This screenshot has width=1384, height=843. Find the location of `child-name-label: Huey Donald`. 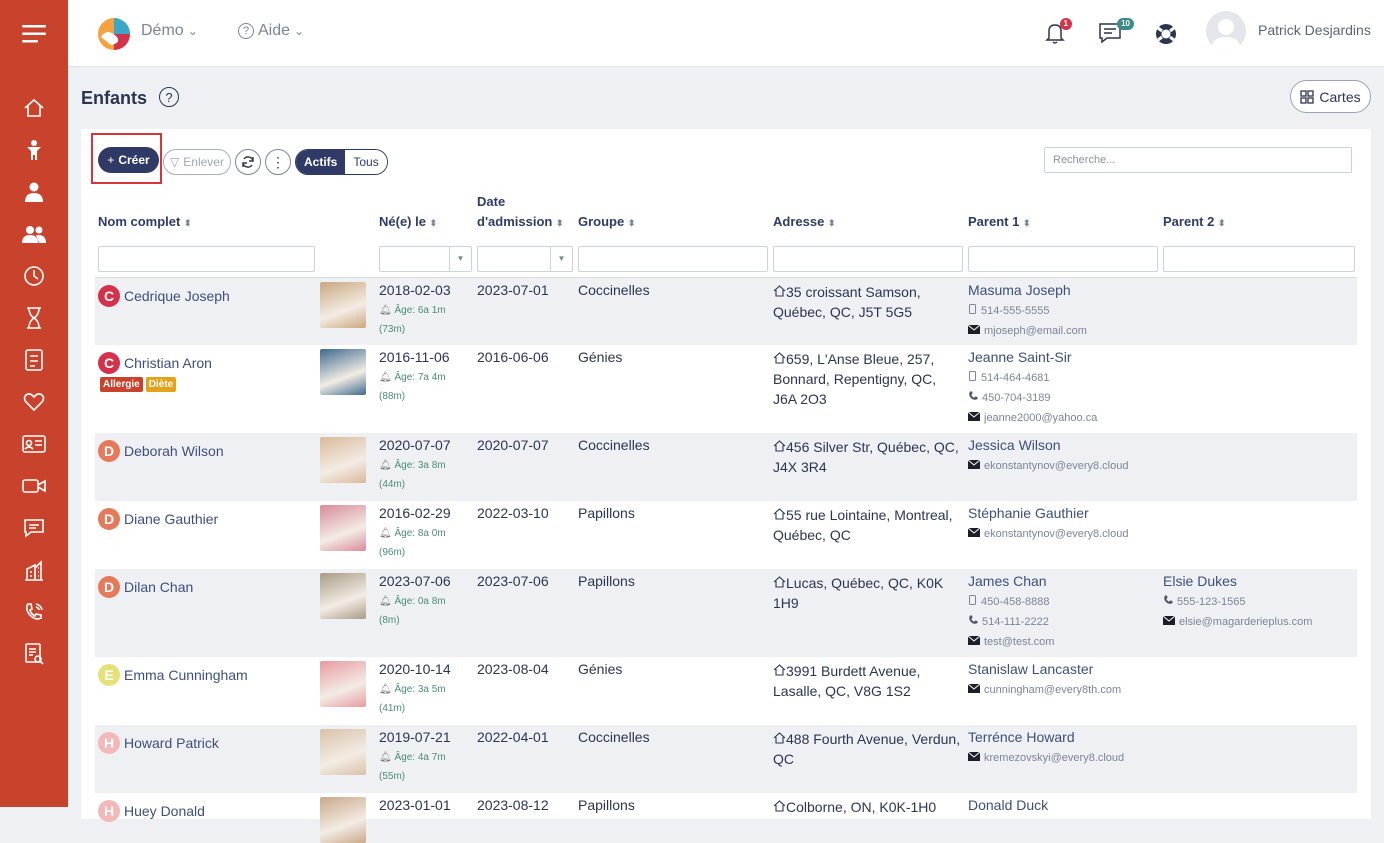

child-name-label: Huey Donald is located at coordinates (164, 811).